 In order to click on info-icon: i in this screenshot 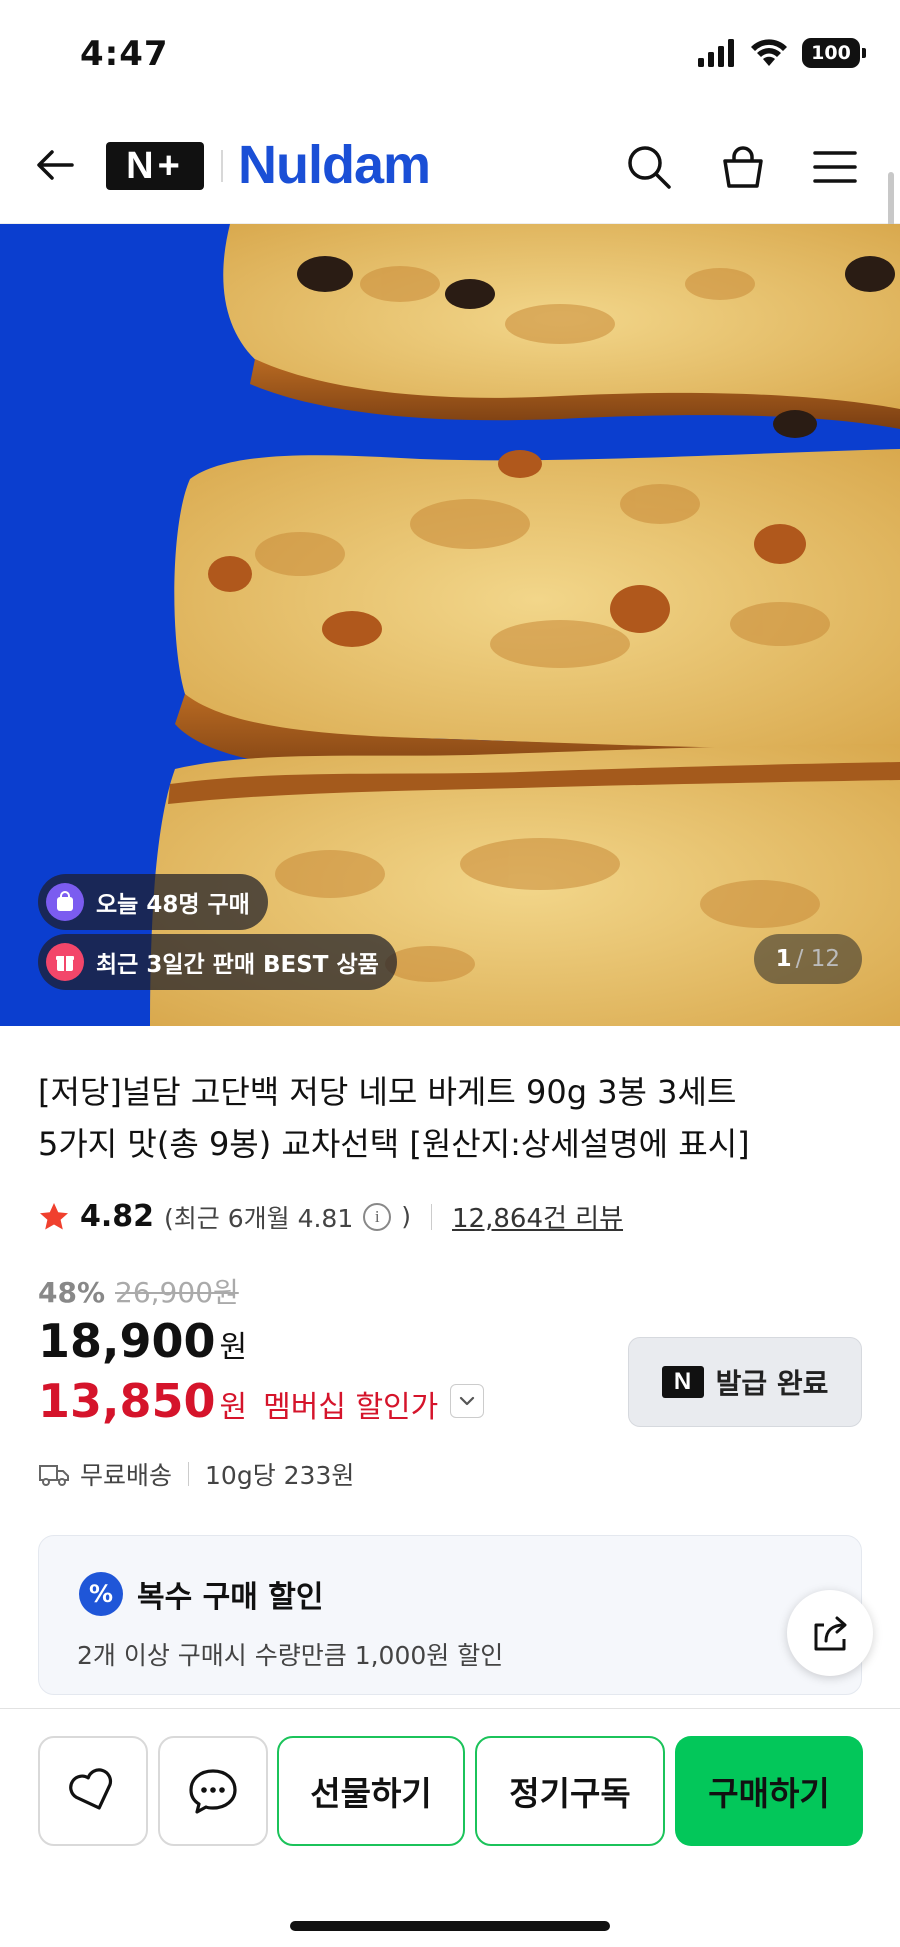, I will do `click(377, 1216)`.